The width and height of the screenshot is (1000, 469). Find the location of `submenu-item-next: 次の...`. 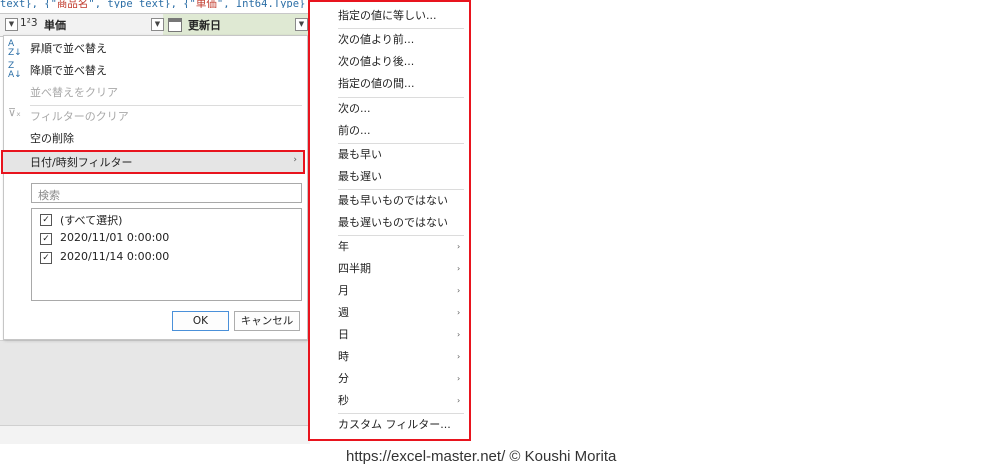

submenu-item-next: 次の... is located at coordinates (389, 109).